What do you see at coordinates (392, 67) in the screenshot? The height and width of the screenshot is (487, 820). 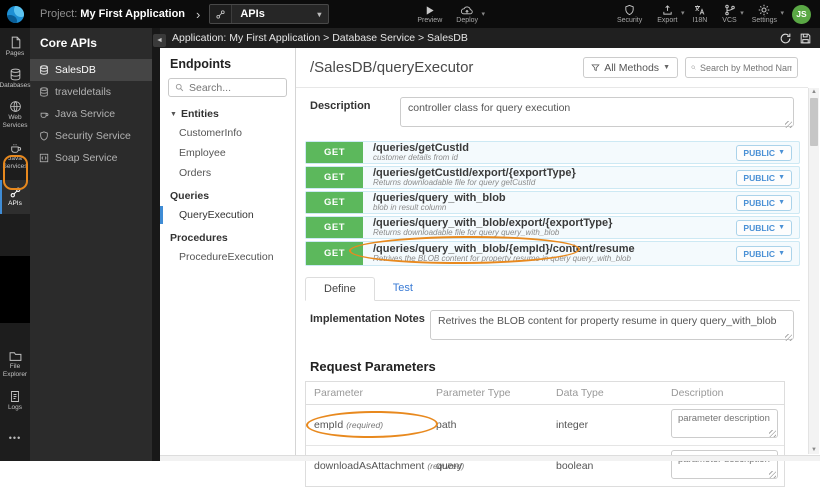 I see `page-title: /SalesDB/queryExecutor` at bounding box center [392, 67].